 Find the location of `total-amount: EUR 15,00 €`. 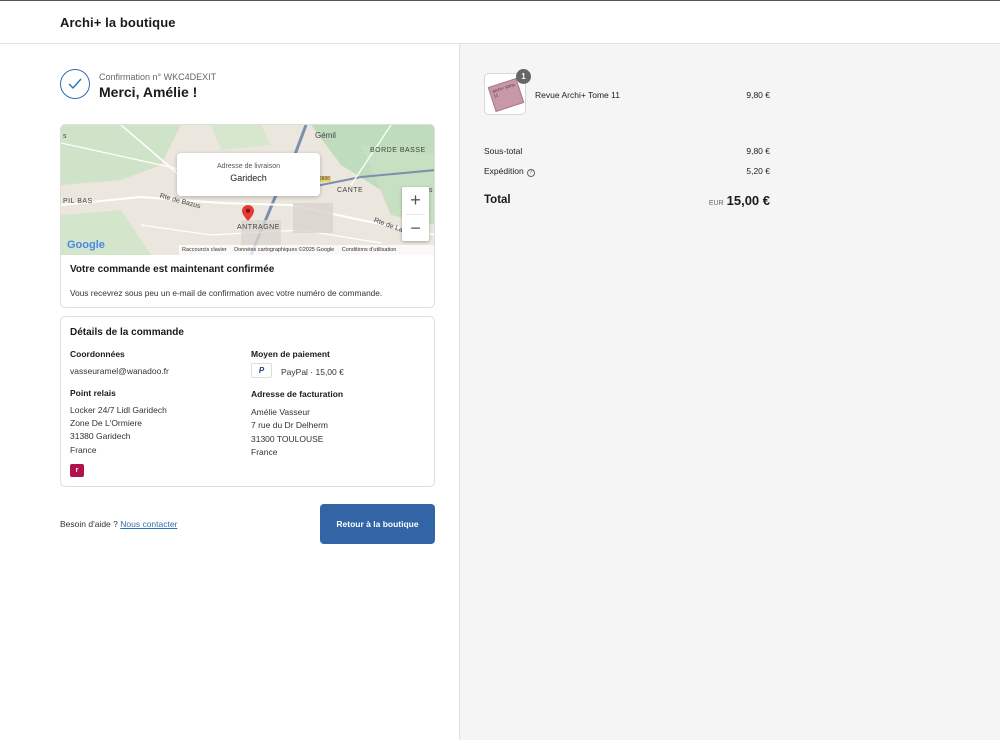

total-amount: EUR 15,00 € is located at coordinates (739, 201).